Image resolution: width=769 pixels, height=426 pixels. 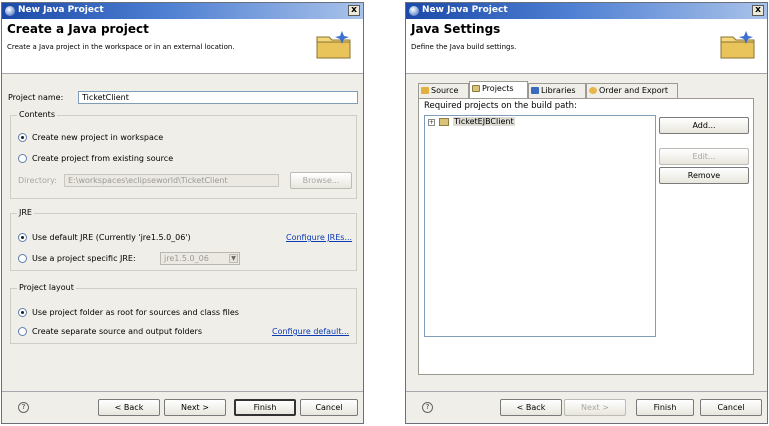 I want to click on list-item: TicketEJBClient, so click(x=484, y=121).